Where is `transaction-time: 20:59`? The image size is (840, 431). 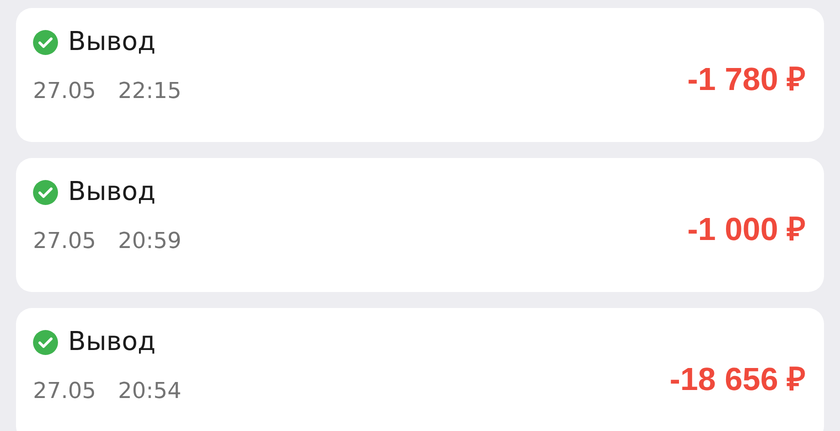
transaction-time: 20:59 is located at coordinates (150, 242).